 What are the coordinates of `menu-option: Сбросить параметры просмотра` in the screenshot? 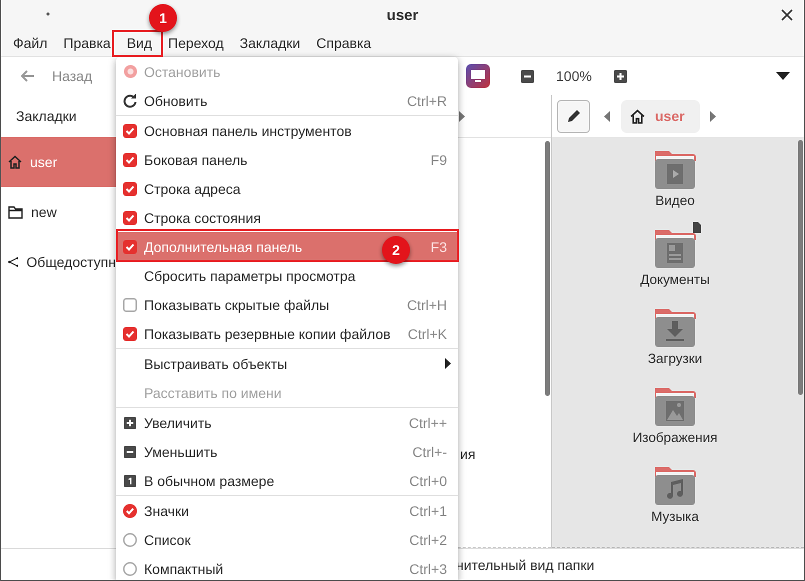 It's located at (287, 275).